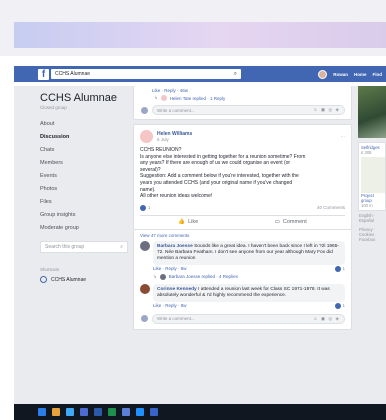  What do you see at coordinates (84, 202) in the screenshot?
I see `sidebar-item-files: Files` at bounding box center [84, 202].